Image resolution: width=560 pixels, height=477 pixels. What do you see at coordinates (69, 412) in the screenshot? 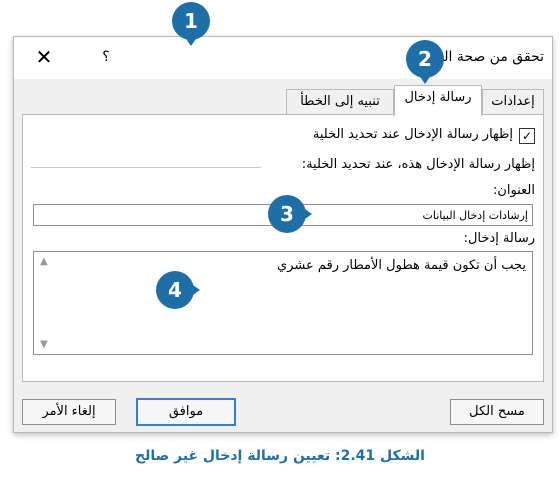
I see `cancel-button: إلغاء الأمر` at bounding box center [69, 412].